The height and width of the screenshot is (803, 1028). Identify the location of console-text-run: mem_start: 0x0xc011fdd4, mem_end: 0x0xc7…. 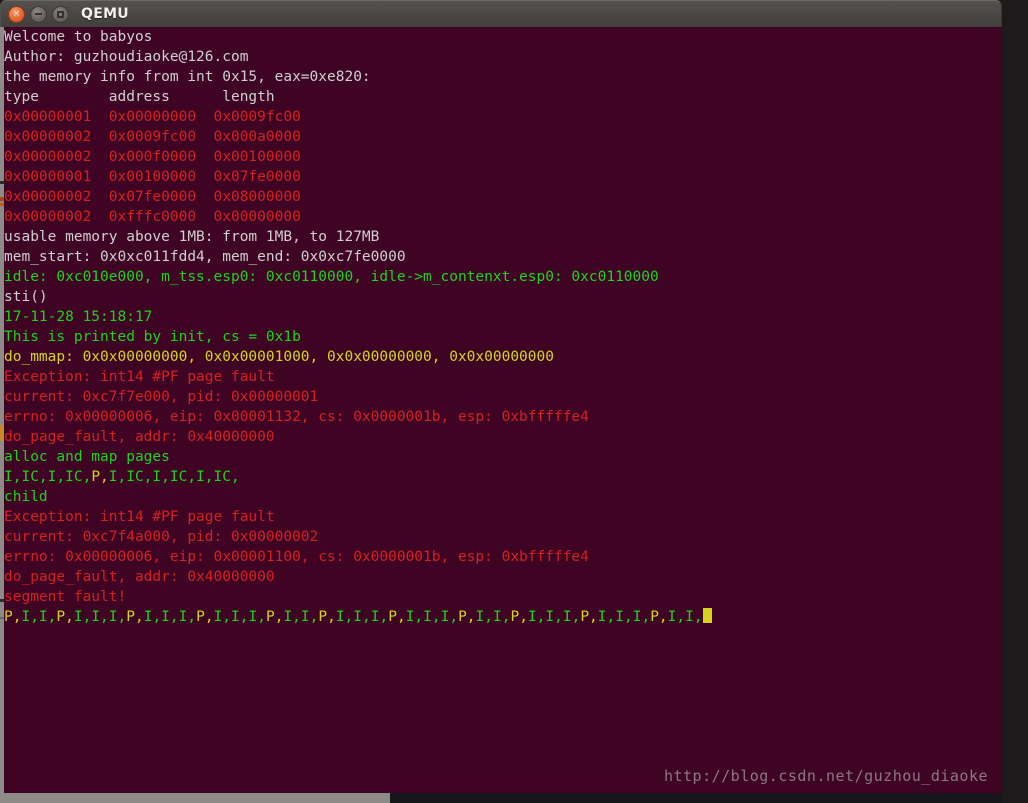
(205, 257).